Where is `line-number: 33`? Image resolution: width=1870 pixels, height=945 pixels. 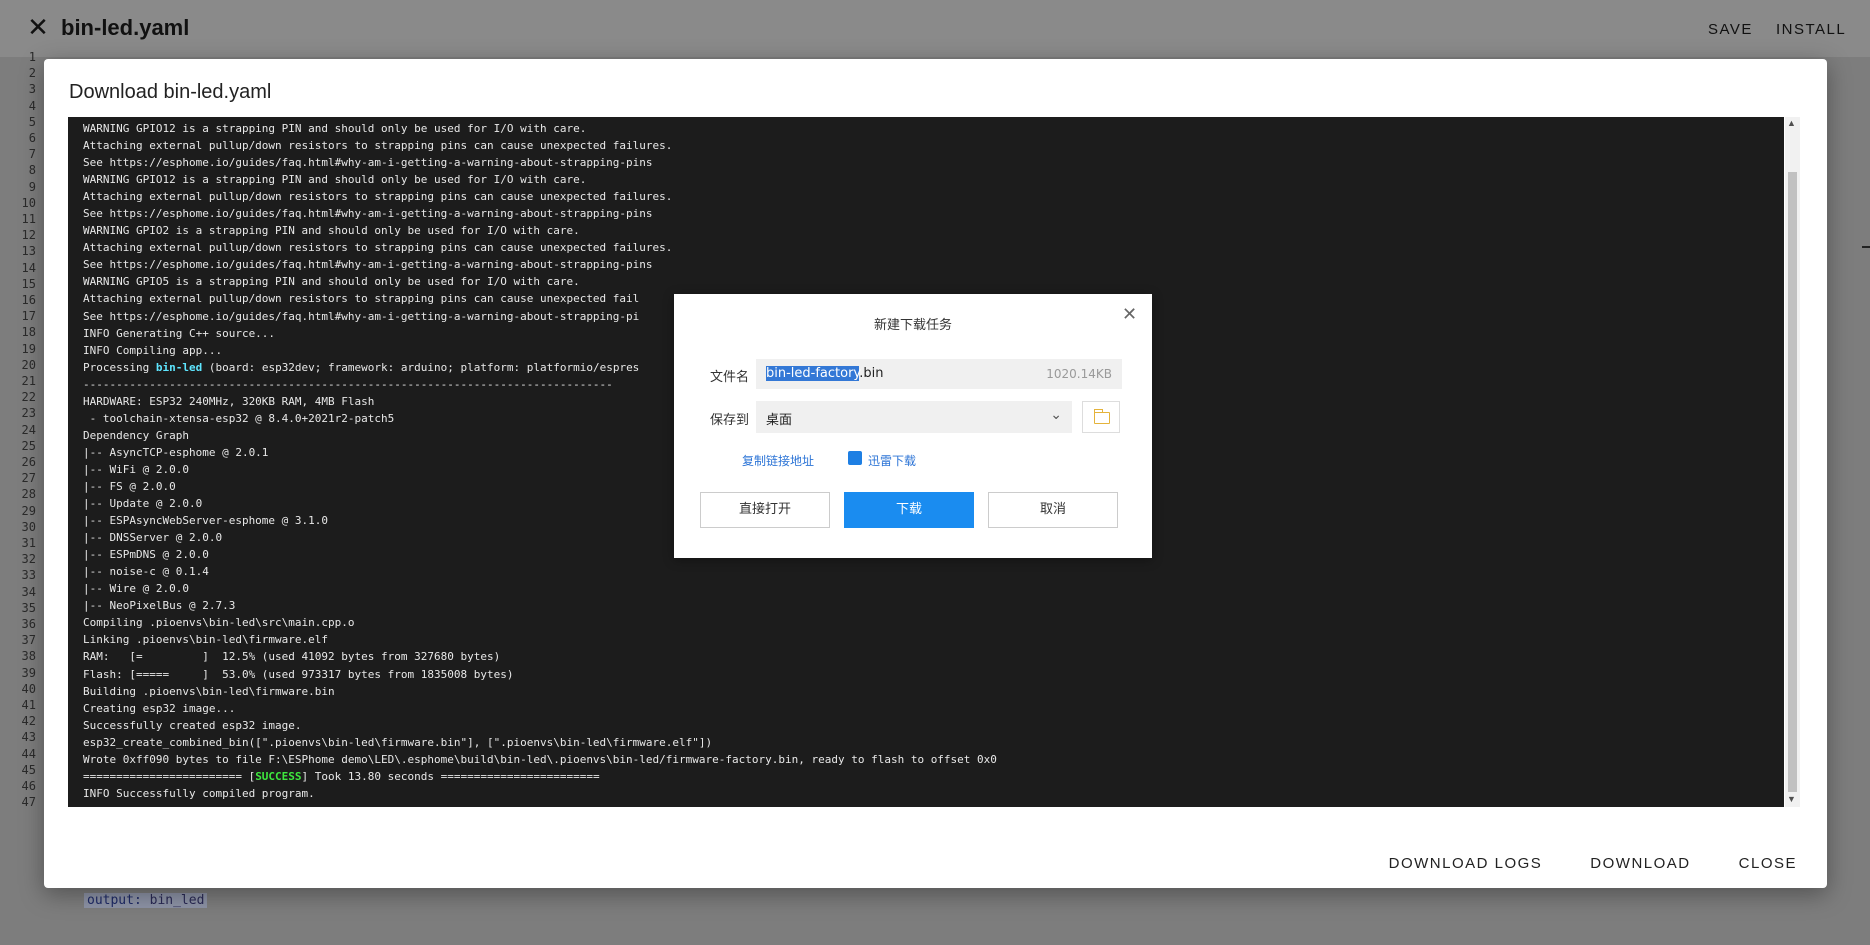
line-number: 33 is located at coordinates (28, 575).